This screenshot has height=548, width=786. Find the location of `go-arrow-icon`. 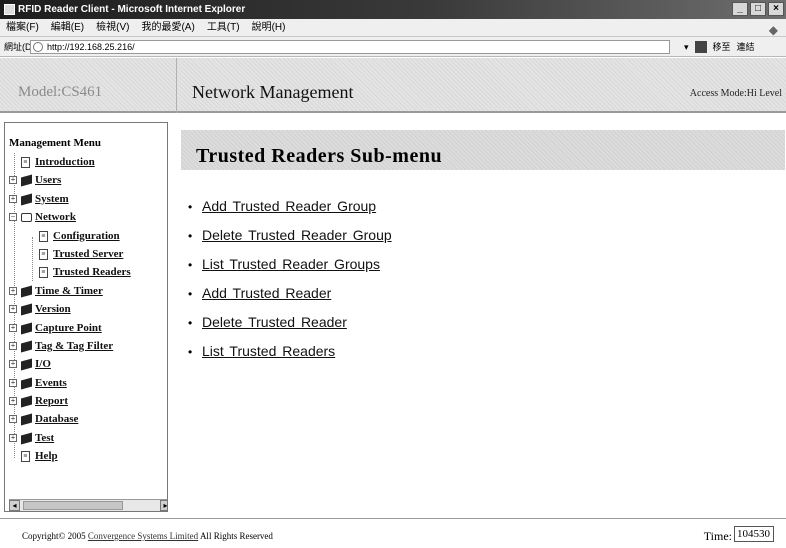

go-arrow-icon is located at coordinates (700, 47).